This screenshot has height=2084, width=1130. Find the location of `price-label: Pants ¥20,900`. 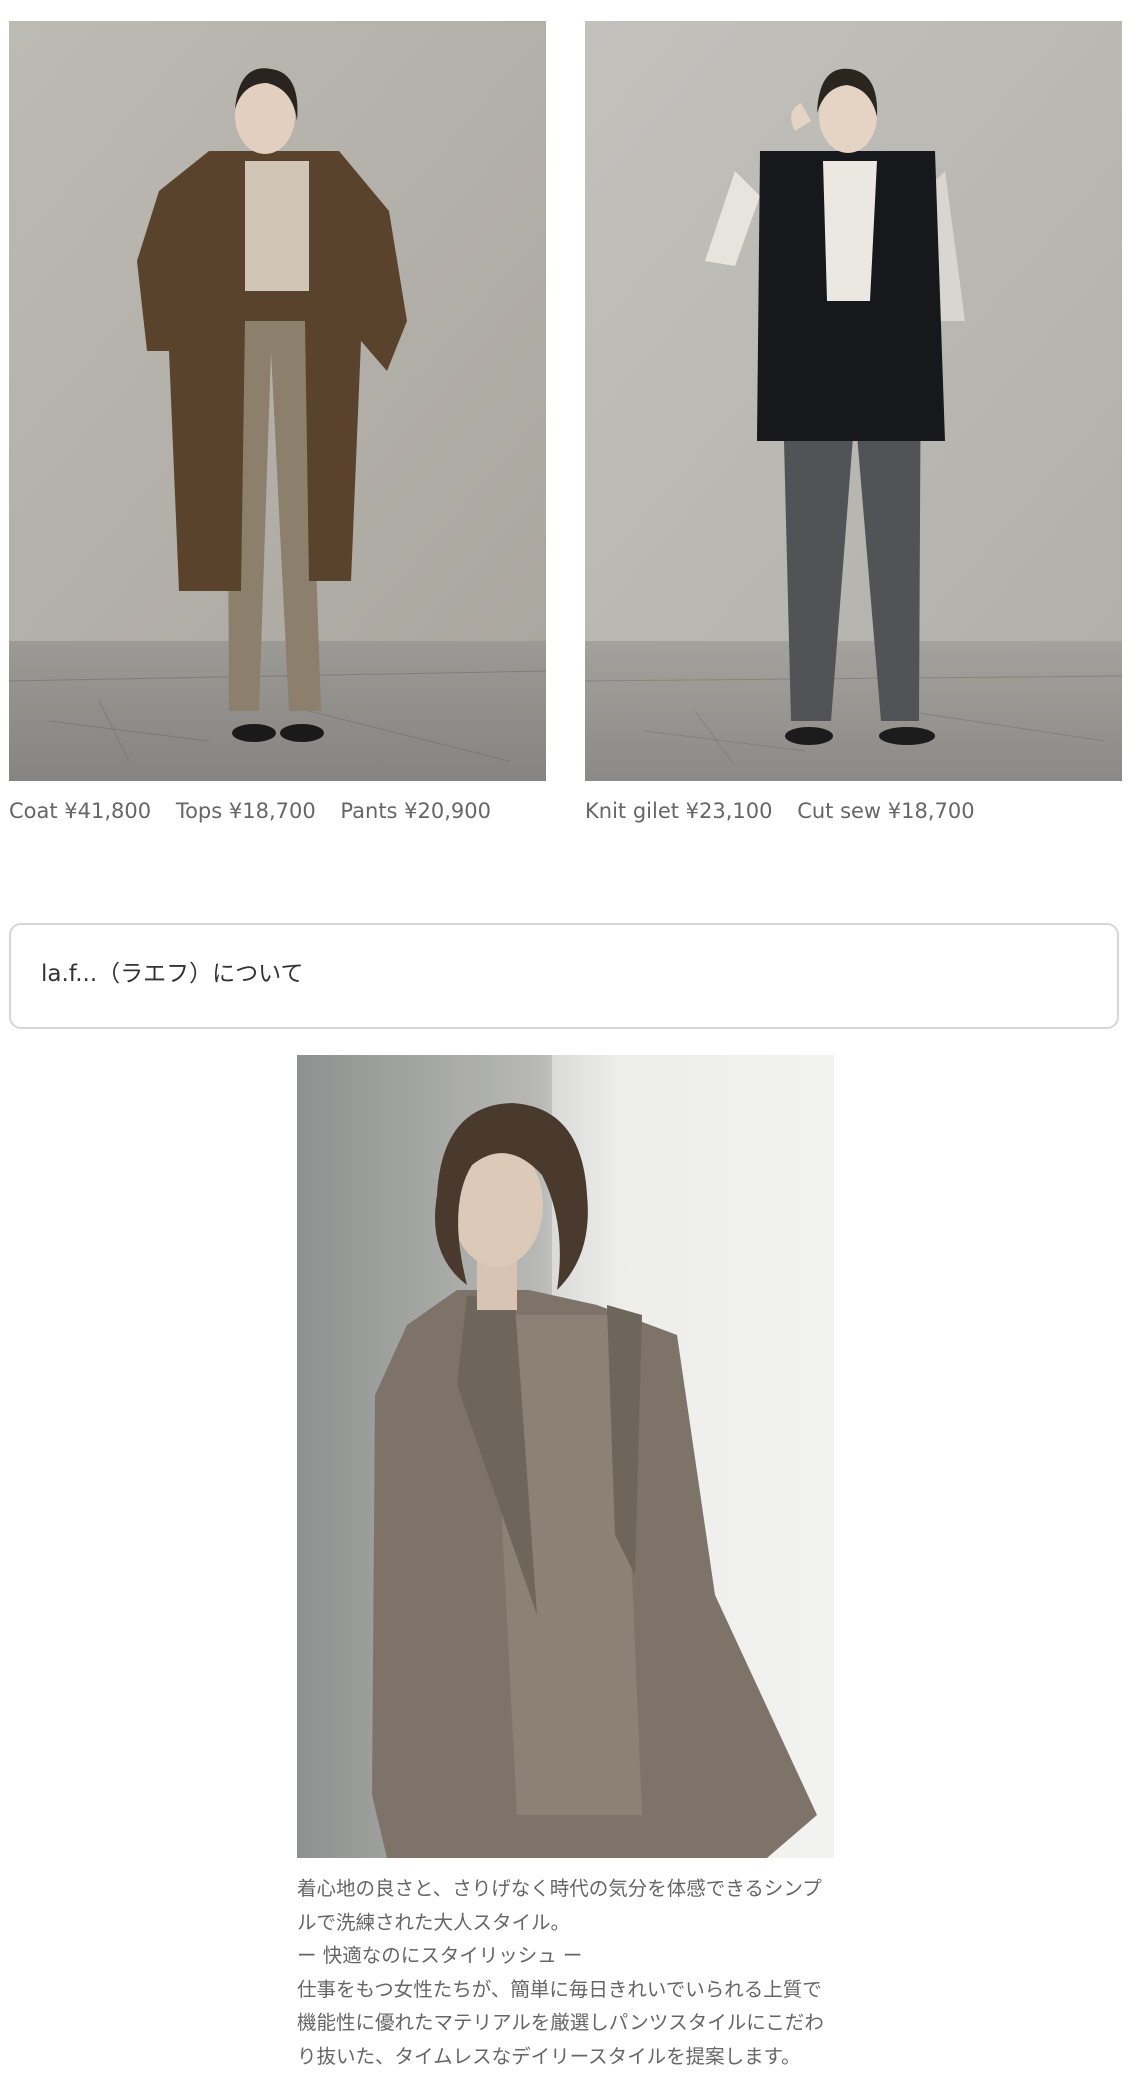

price-label: Pants ¥20,900 is located at coordinates (416, 811).